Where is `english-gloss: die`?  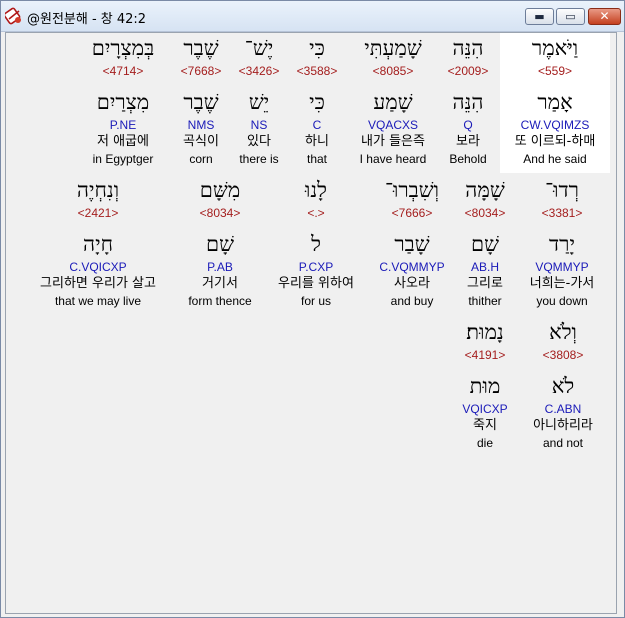 english-gloss: die is located at coordinates (484, 443).